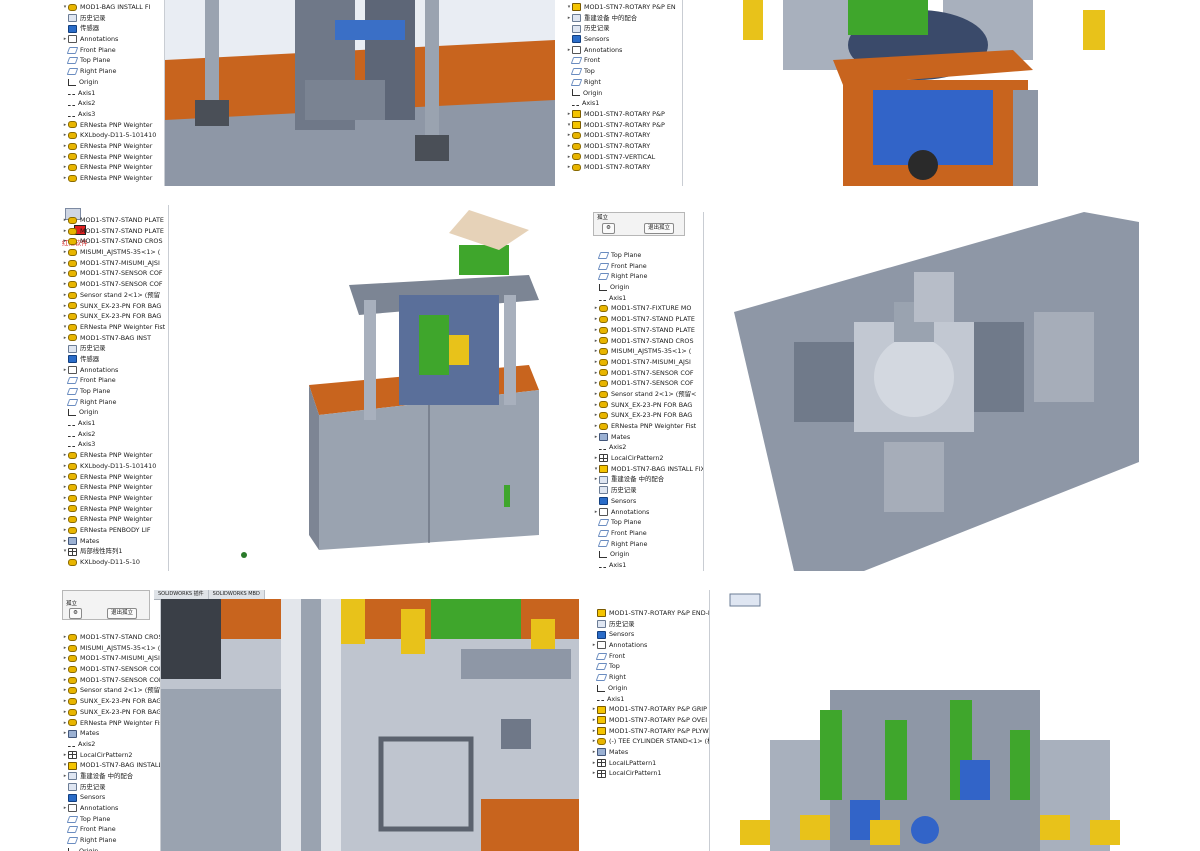 Image resolution: width=1200 pixels, height=851 pixels. I want to click on tree-item: 传感器, so click(113, 28).